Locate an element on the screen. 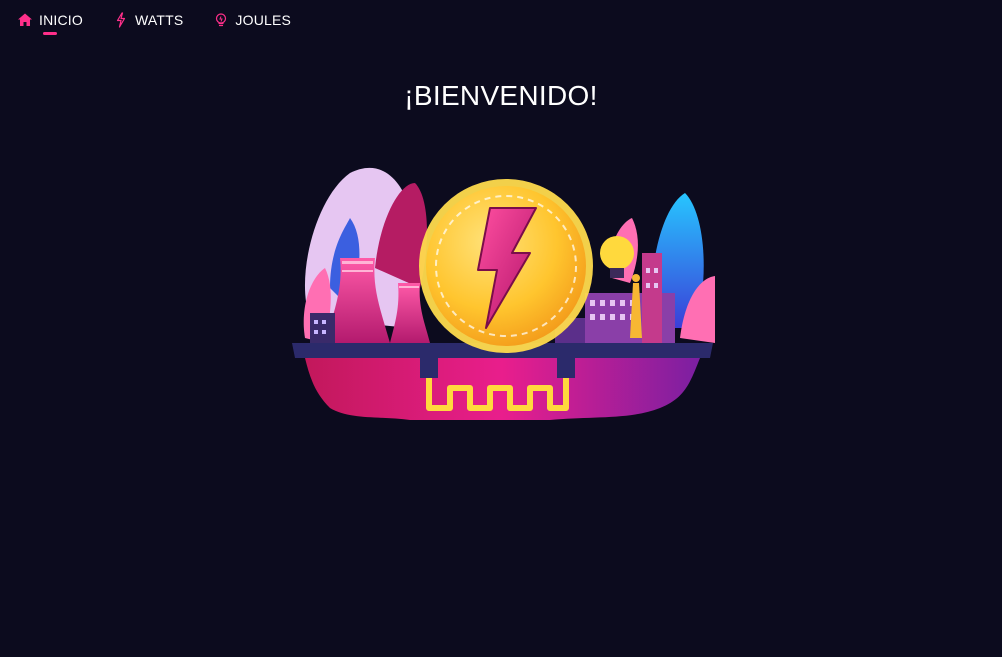 This screenshot has width=1002, height=657. nav-item-label: JOULES is located at coordinates (263, 20).